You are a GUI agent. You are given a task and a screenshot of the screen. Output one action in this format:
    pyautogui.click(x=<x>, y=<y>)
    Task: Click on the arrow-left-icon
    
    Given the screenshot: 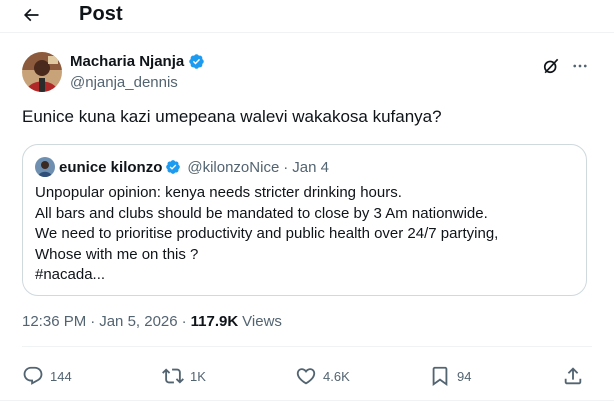 What is the action you would take?
    pyautogui.click(x=31, y=15)
    